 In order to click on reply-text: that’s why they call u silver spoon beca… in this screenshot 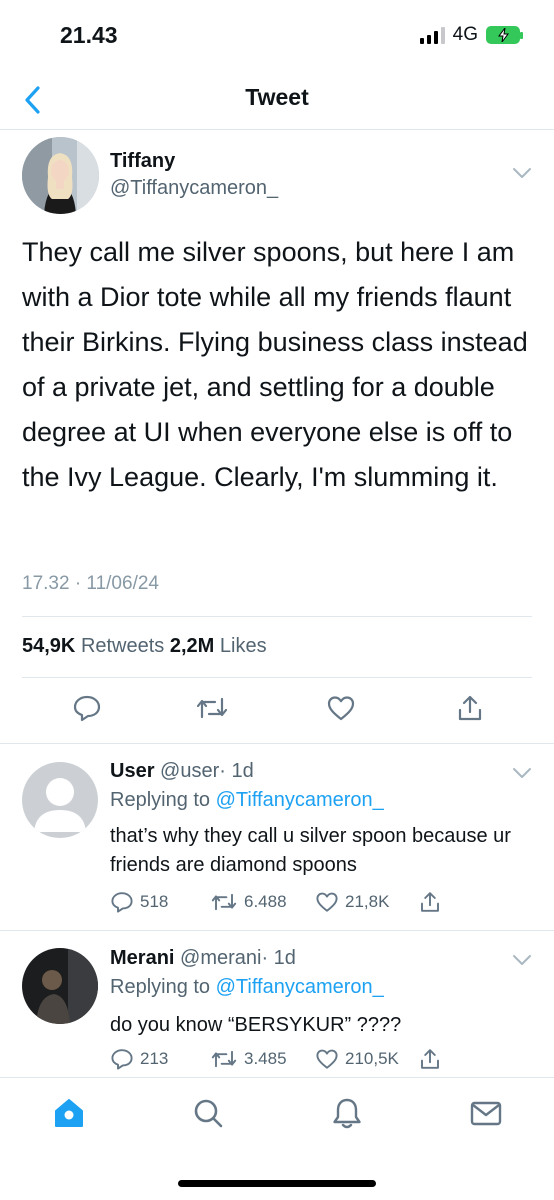, I will do `click(310, 850)`.